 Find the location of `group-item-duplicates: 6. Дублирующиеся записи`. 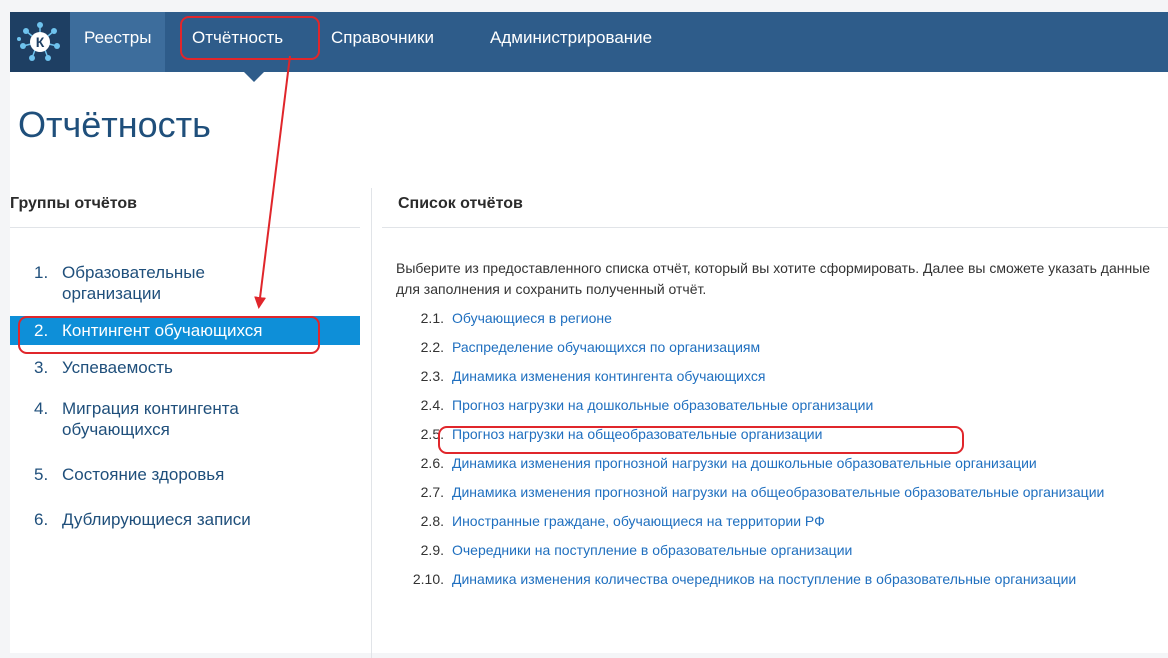

group-item-duplicates: 6. Дублирующиеся записи is located at coordinates (185, 519).